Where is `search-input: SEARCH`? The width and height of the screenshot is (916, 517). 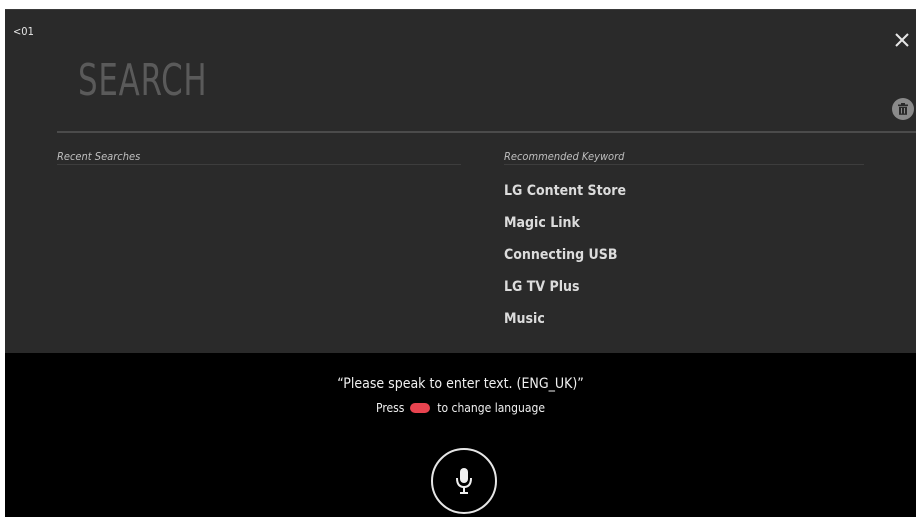
search-input: SEARCH is located at coordinates (142, 80).